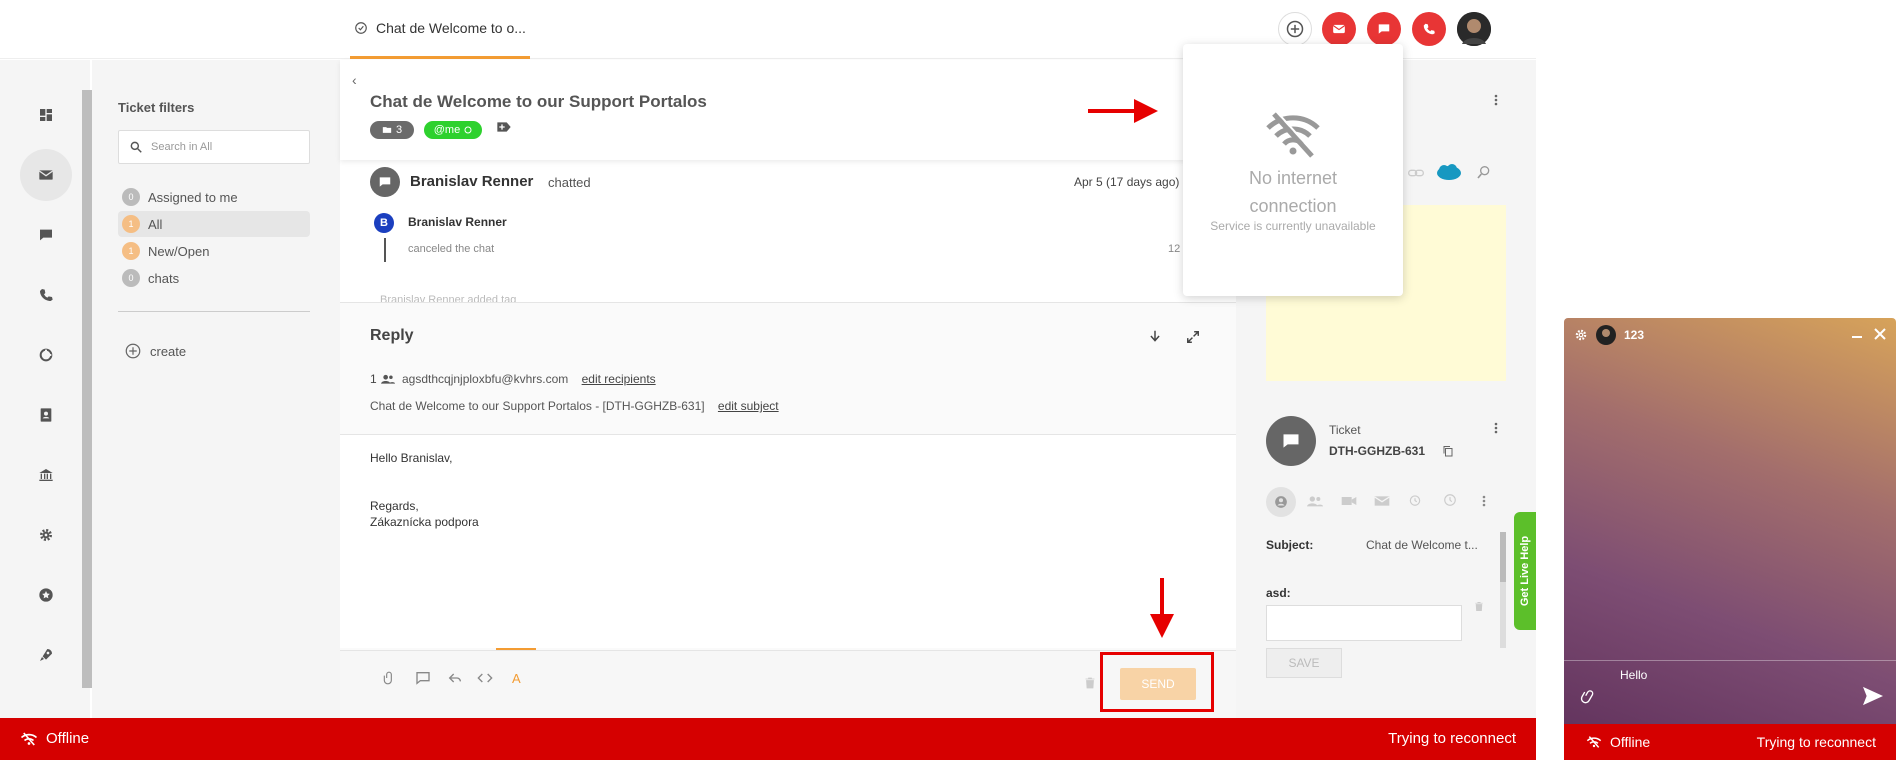 The width and height of the screenshot is (1903, 760). I want to click on recipient-email: agsdthcqjnjploxbfu@kvhrs.com, so click(485, 379).